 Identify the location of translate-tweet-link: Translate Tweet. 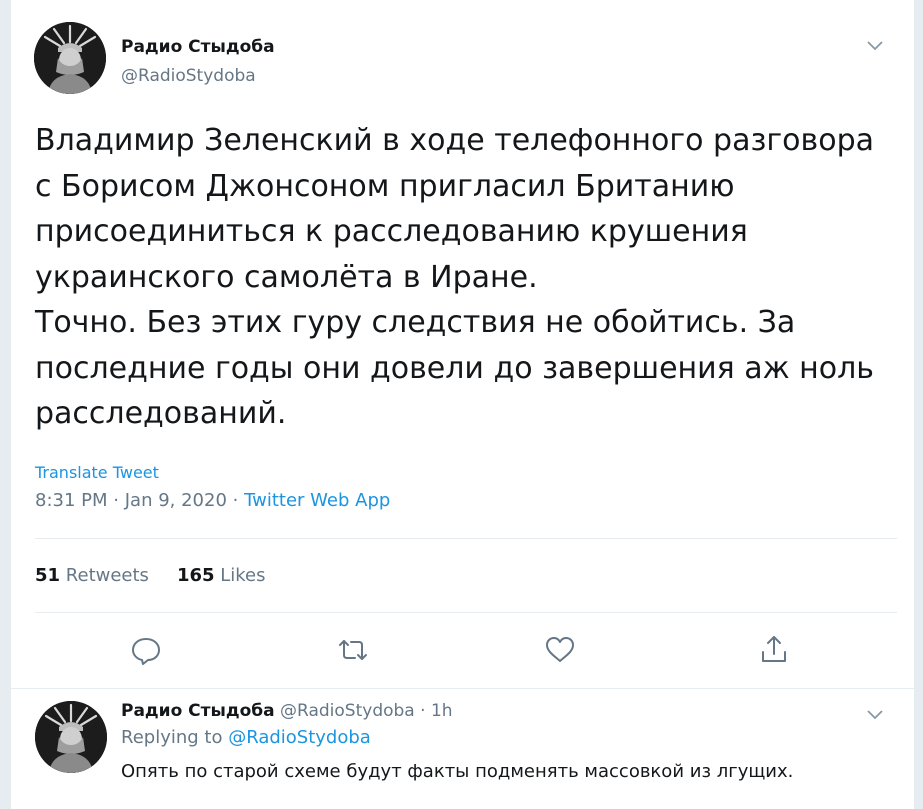
(97, 472).